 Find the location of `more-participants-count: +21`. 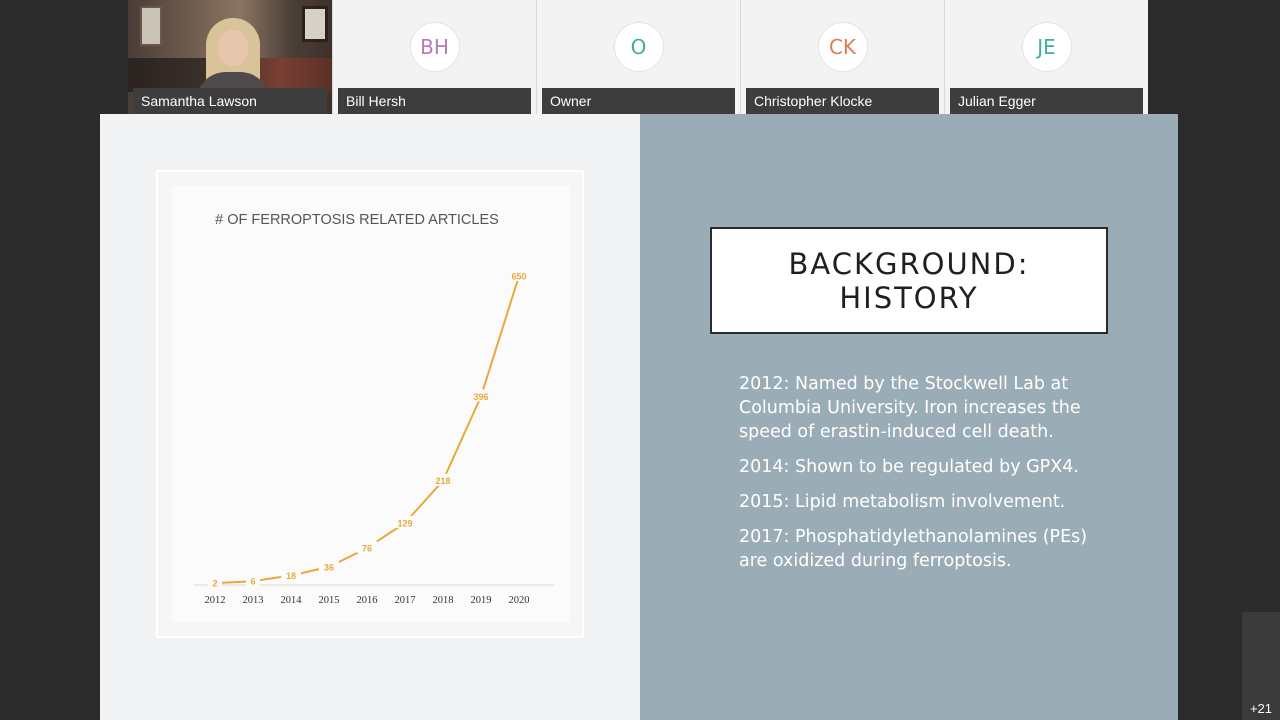

more-participants-count: +21 is located at coordinates (1261, 708).